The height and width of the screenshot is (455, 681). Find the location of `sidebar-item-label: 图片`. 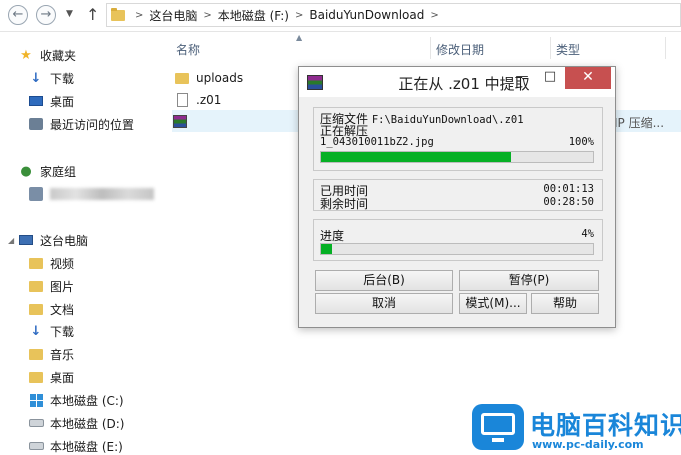

sidebar-item-label: 图片 is located at coordinates (62, 286).